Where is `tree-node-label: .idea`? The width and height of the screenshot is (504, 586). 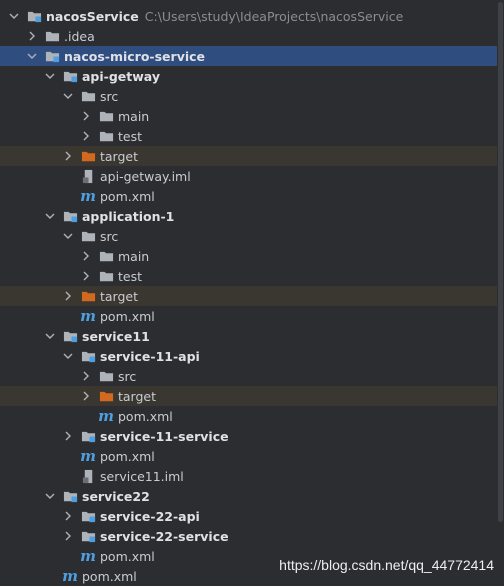 tree-node-label: .idea is located at coordinates (79, 36).